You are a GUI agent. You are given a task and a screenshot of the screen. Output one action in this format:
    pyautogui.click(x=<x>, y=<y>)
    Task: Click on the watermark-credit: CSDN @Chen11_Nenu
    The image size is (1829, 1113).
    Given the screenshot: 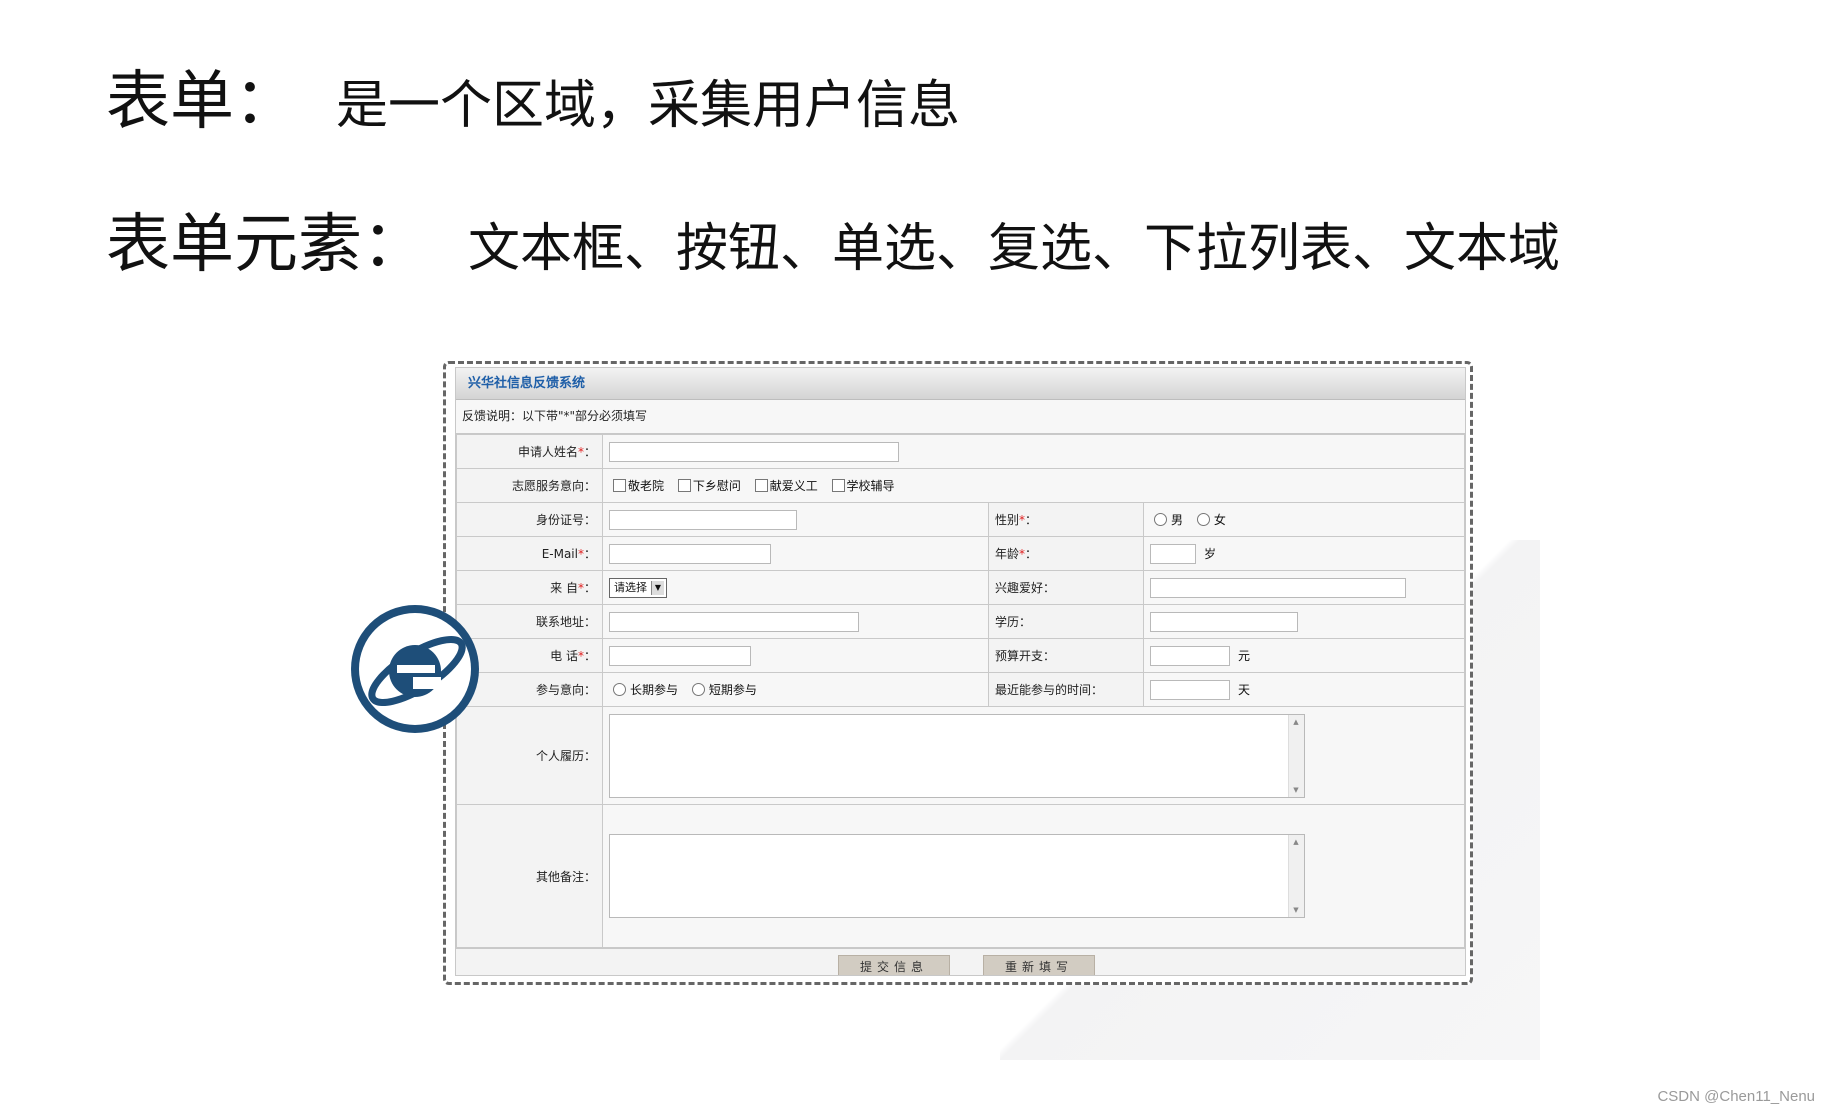 What is the action you would take?
    pyautogui.click(x=1736, y=1096)
    